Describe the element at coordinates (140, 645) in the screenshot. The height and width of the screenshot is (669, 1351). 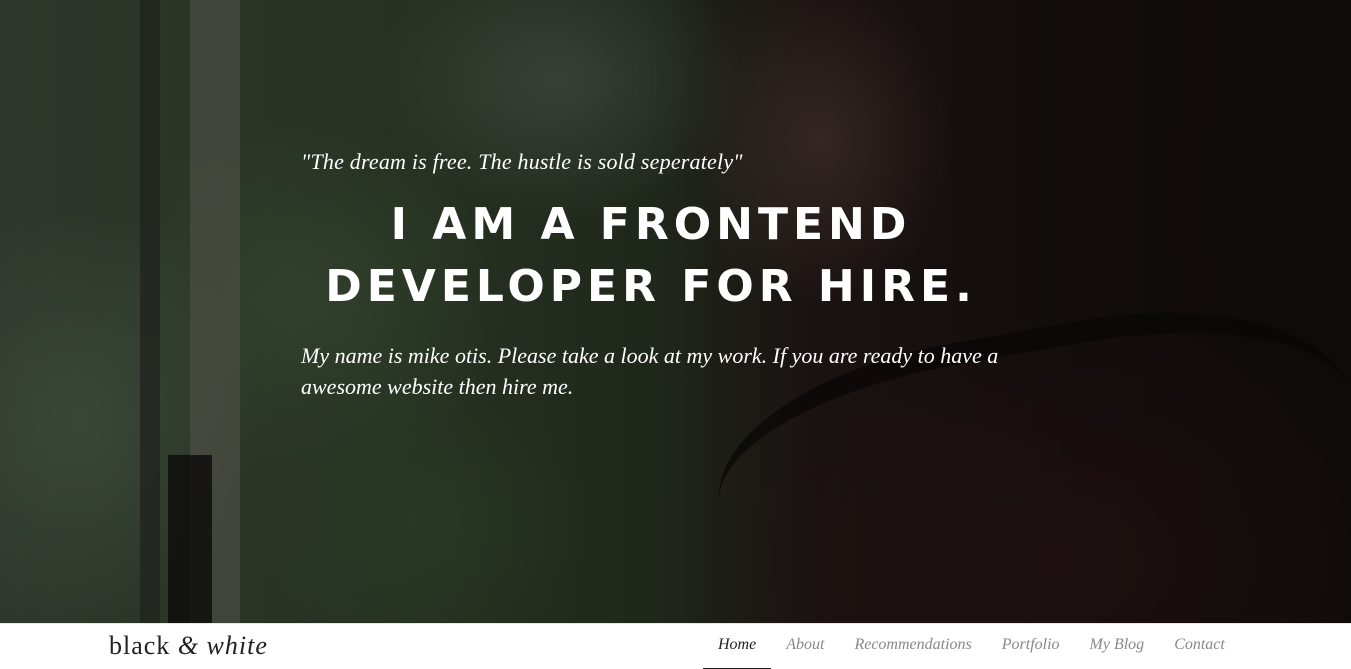
I see `brand-black: black` at that location.